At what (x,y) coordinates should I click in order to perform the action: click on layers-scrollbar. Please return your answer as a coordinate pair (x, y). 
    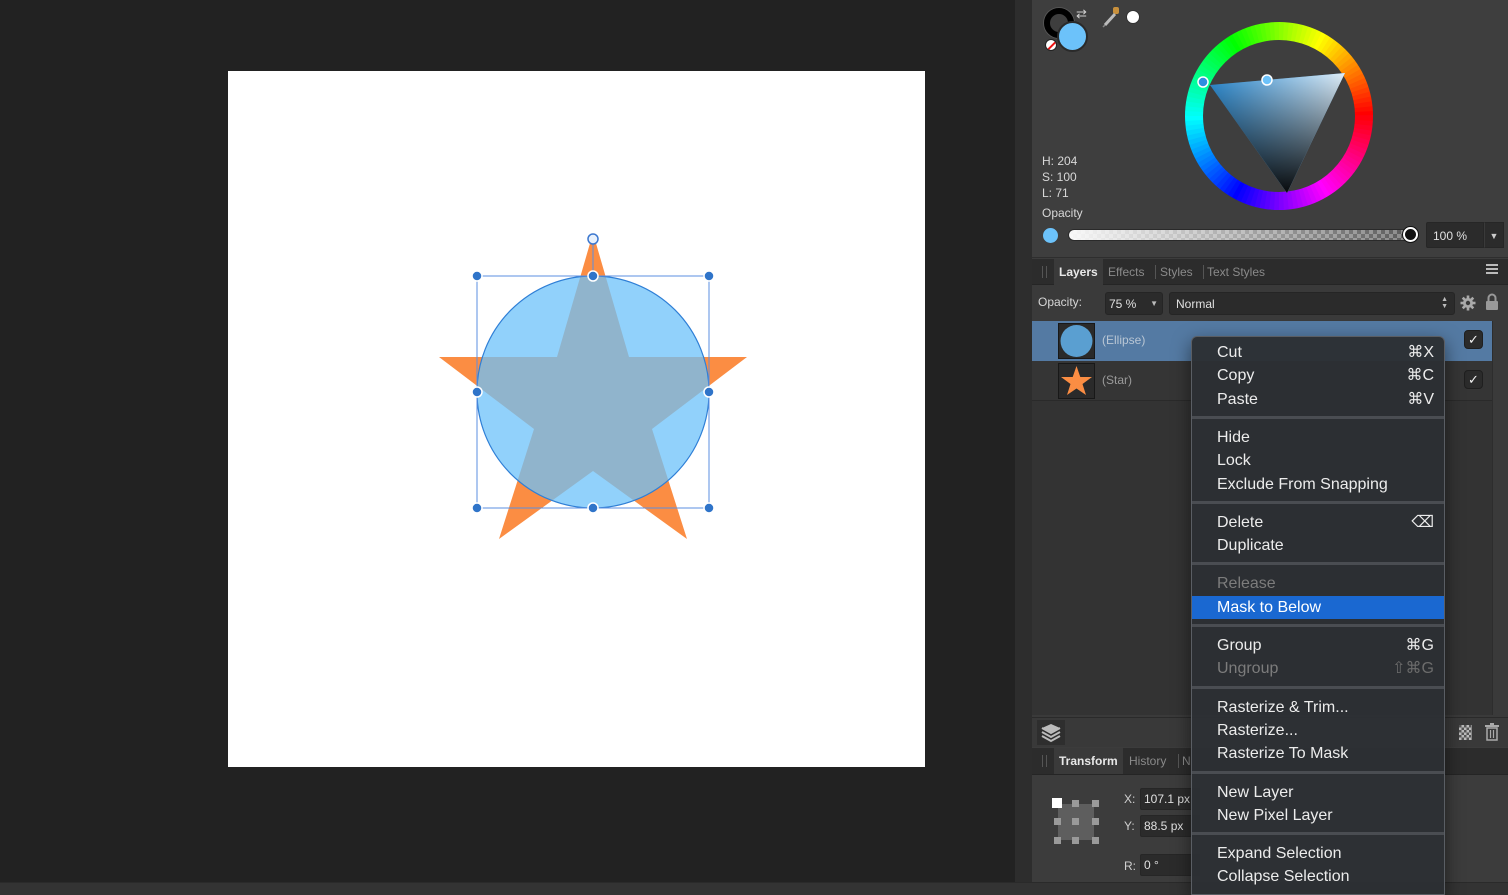
    Looking at the image, I should click on (1500, 518).